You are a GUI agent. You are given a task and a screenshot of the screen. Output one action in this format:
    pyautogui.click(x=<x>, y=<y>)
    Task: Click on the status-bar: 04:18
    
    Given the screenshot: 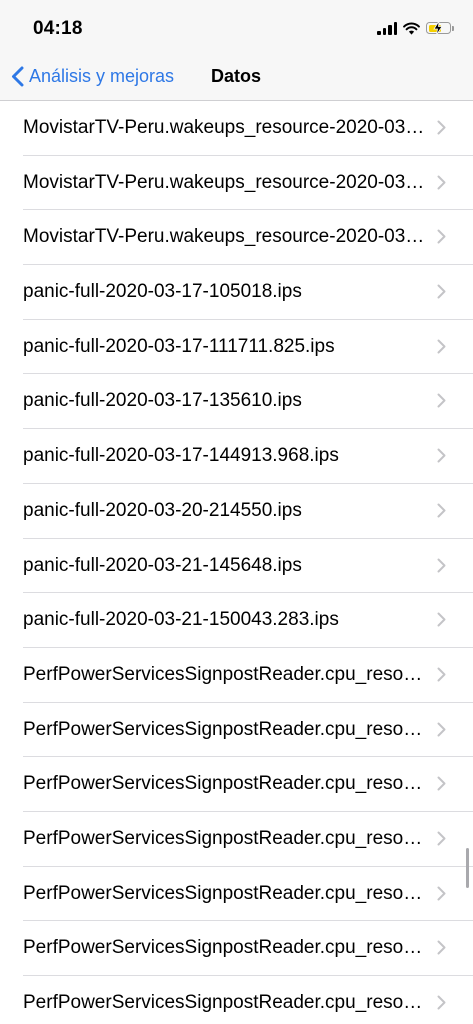 What is the action you would take?
    pyautogui.click(x=236, y=26)
    